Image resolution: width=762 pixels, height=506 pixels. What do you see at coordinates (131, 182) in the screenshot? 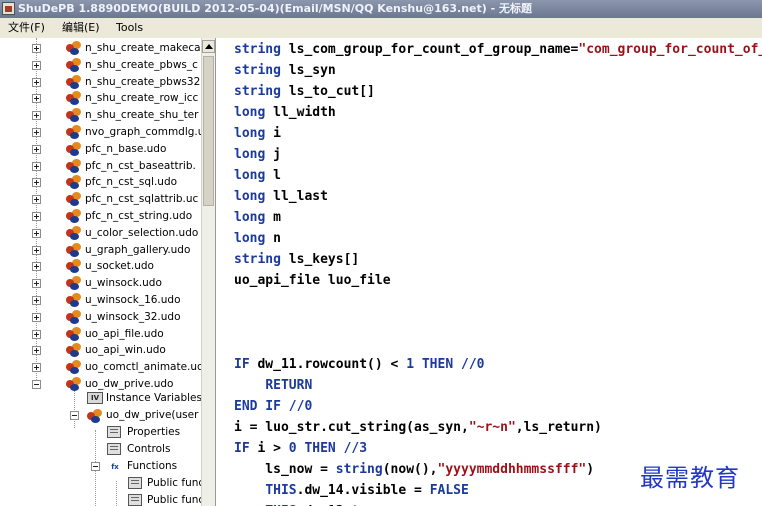
I see `tree-item-label: pfc_n_cst_sql.udo` at bounding box center [131, 182].